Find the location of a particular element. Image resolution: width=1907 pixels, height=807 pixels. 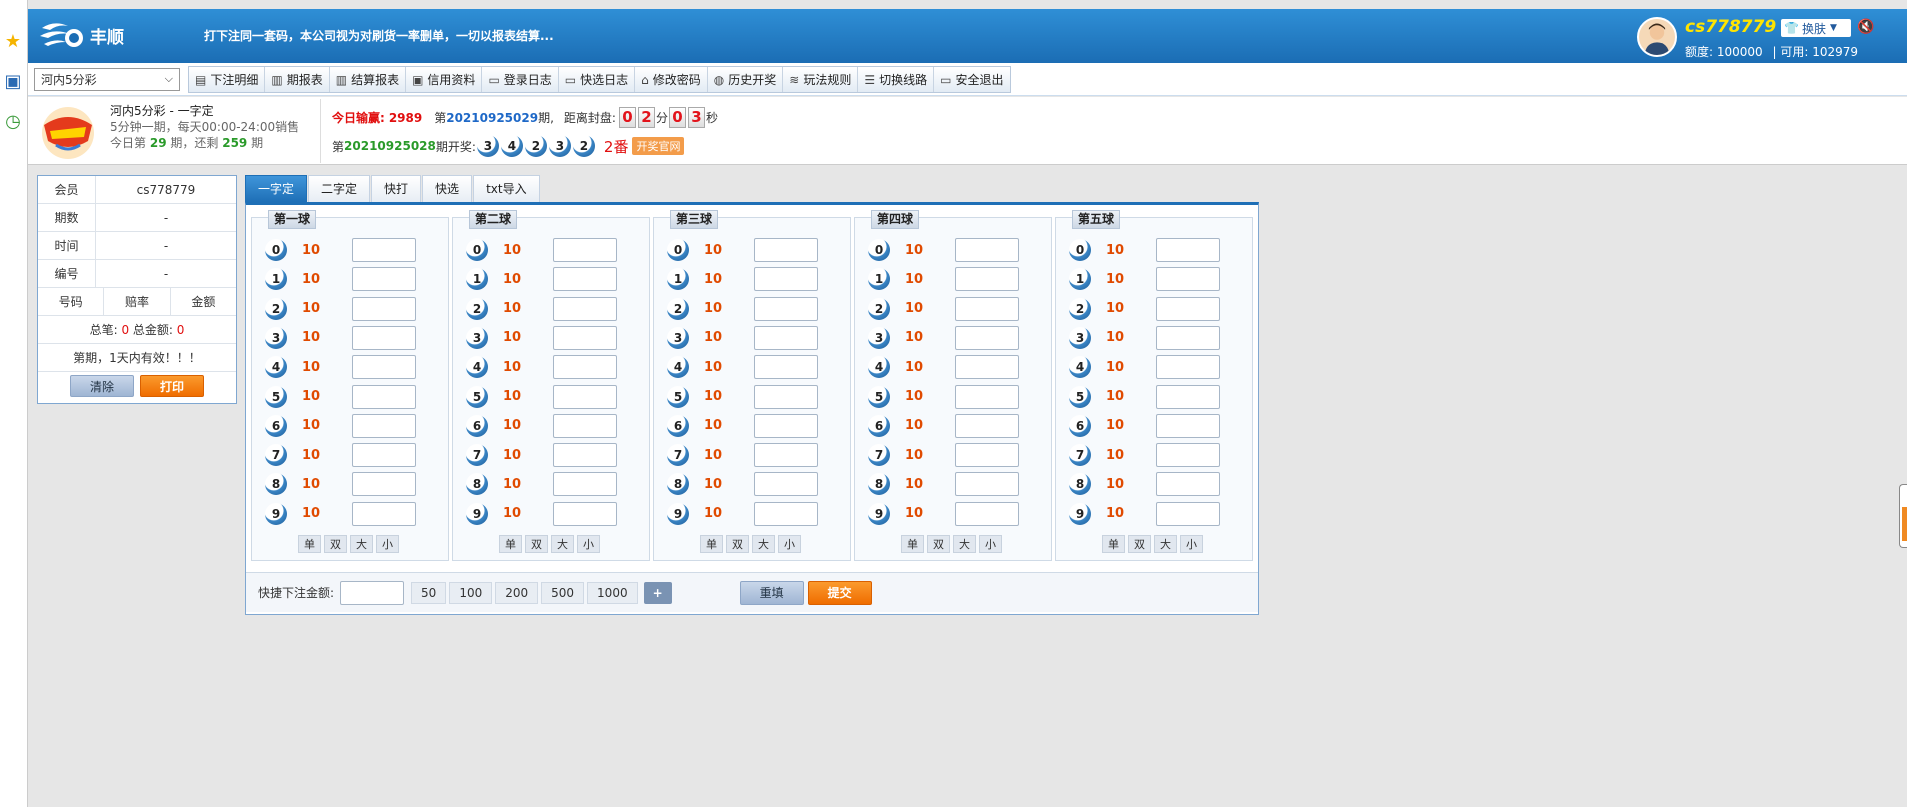

tab: txt导入 is located at coordinates (506, 188).